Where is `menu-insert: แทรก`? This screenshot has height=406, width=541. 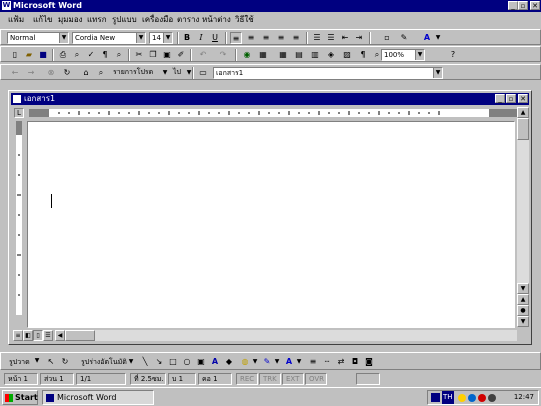 menu-insert: แทรก is located at coordinates (97, 20).